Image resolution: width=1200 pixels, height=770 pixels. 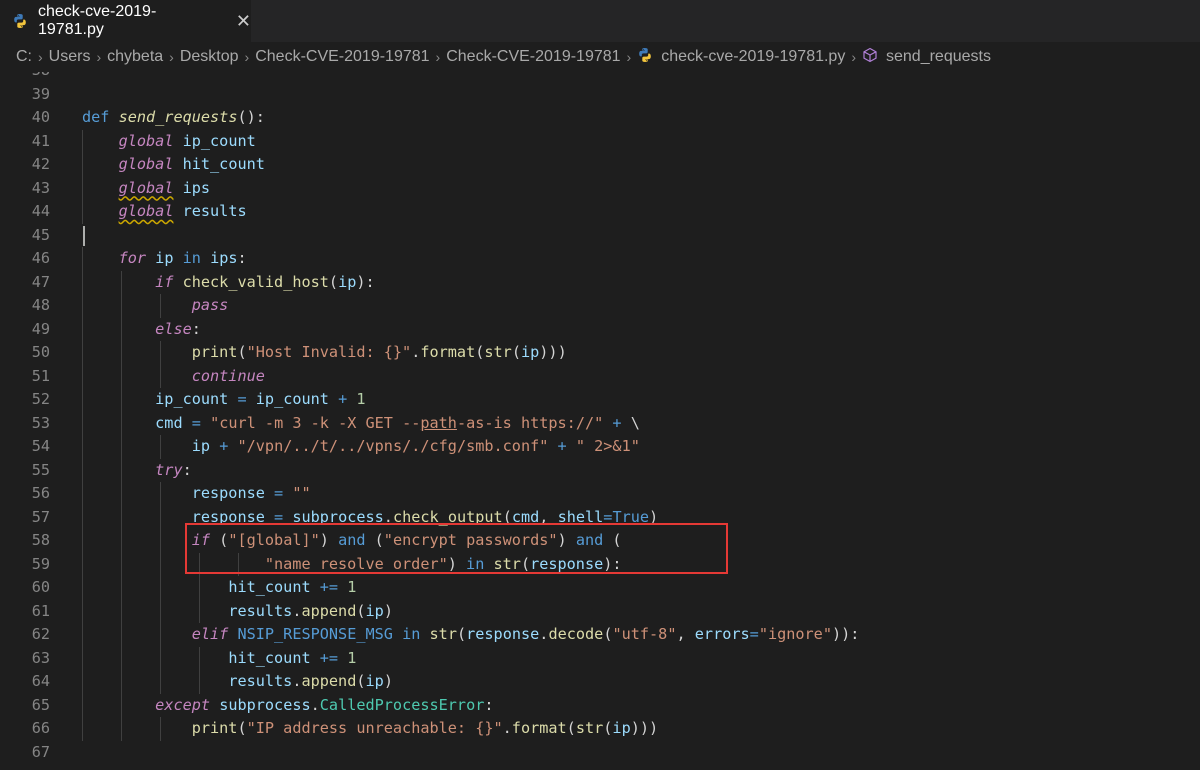 What do you see at coordinates (753, 57) in the screenshot?
I see `breadcrumb-item-file: check-cve-2019-19781.py` at bounding box center [753, 57].